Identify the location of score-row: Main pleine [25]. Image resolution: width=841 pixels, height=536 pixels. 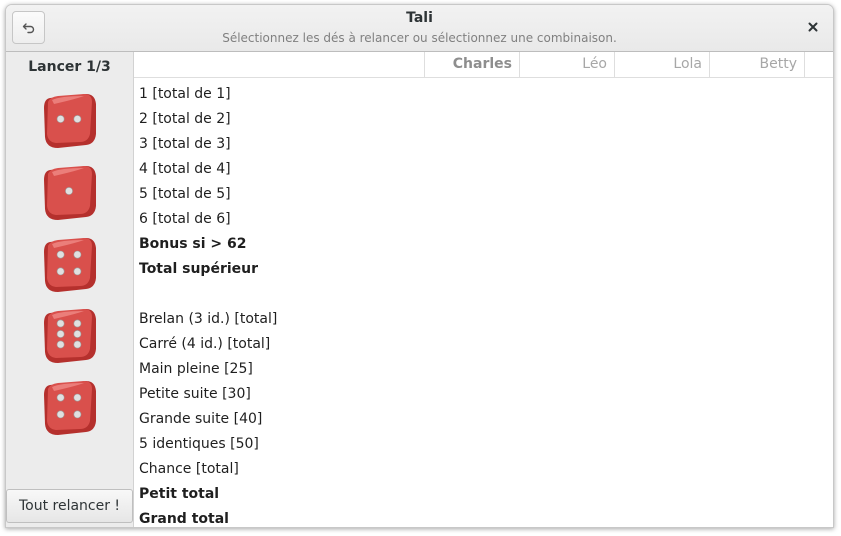
(196, 369).